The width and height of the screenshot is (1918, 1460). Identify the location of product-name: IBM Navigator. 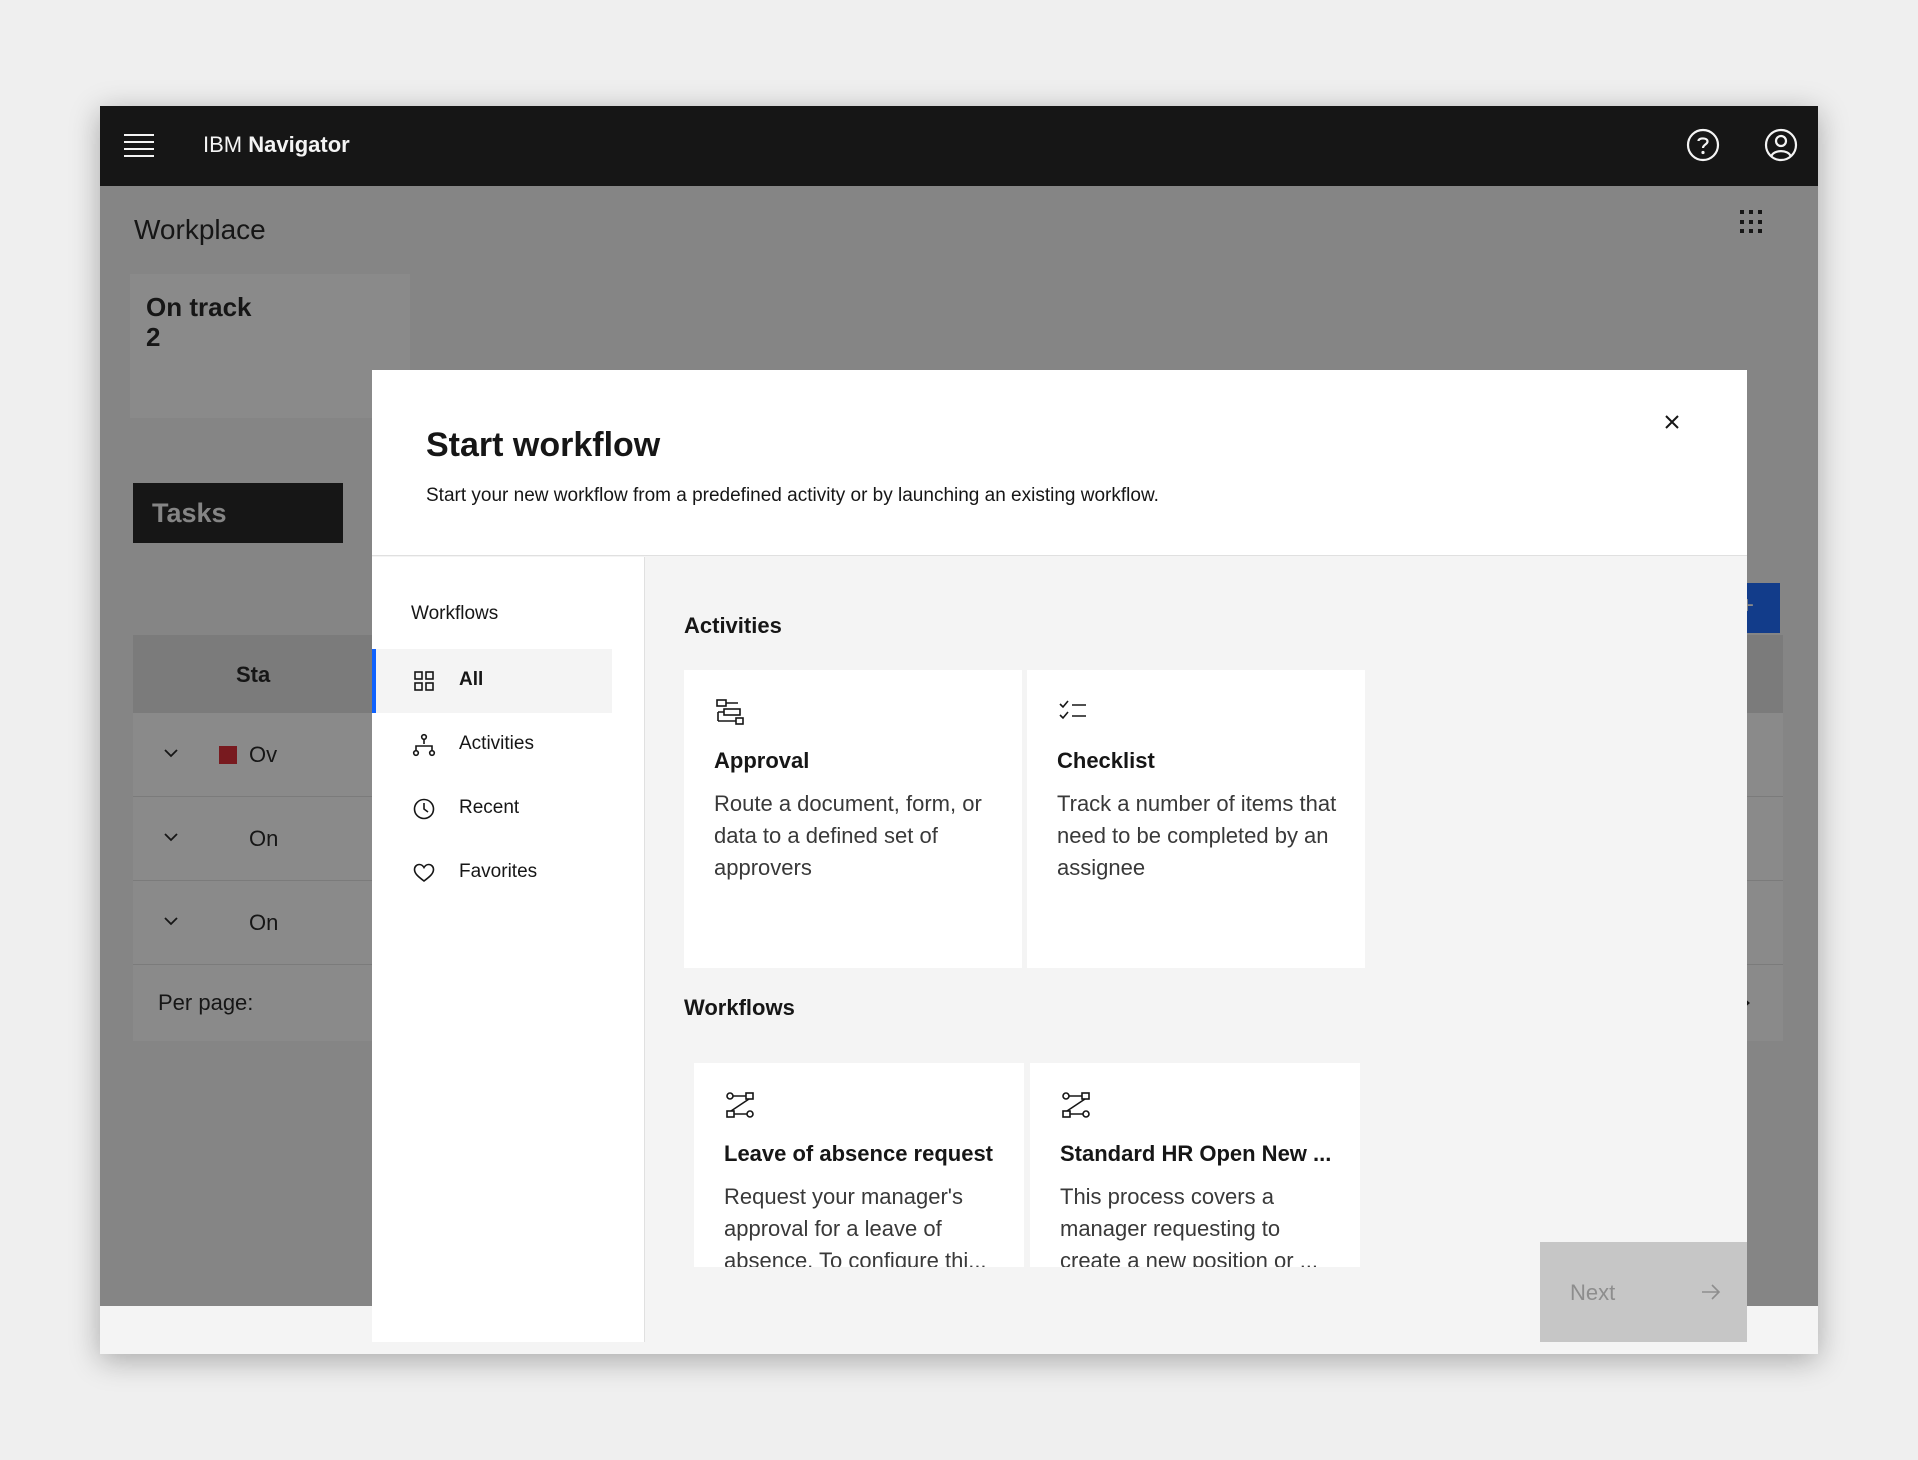
(276, 144).